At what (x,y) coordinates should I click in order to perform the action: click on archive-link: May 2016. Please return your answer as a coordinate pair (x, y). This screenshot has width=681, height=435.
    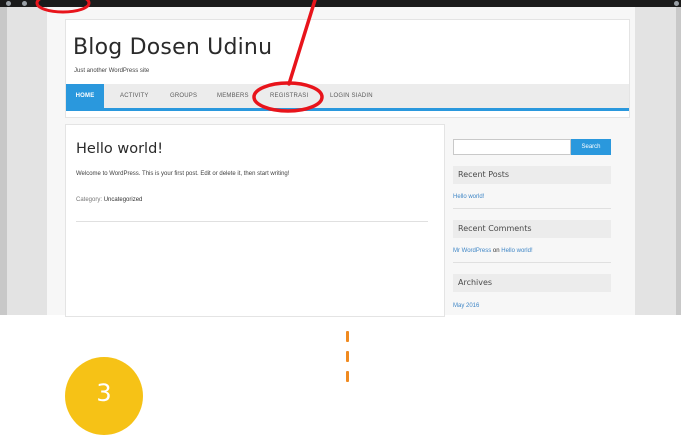
    Looking at the image, I should click on (466, 306).